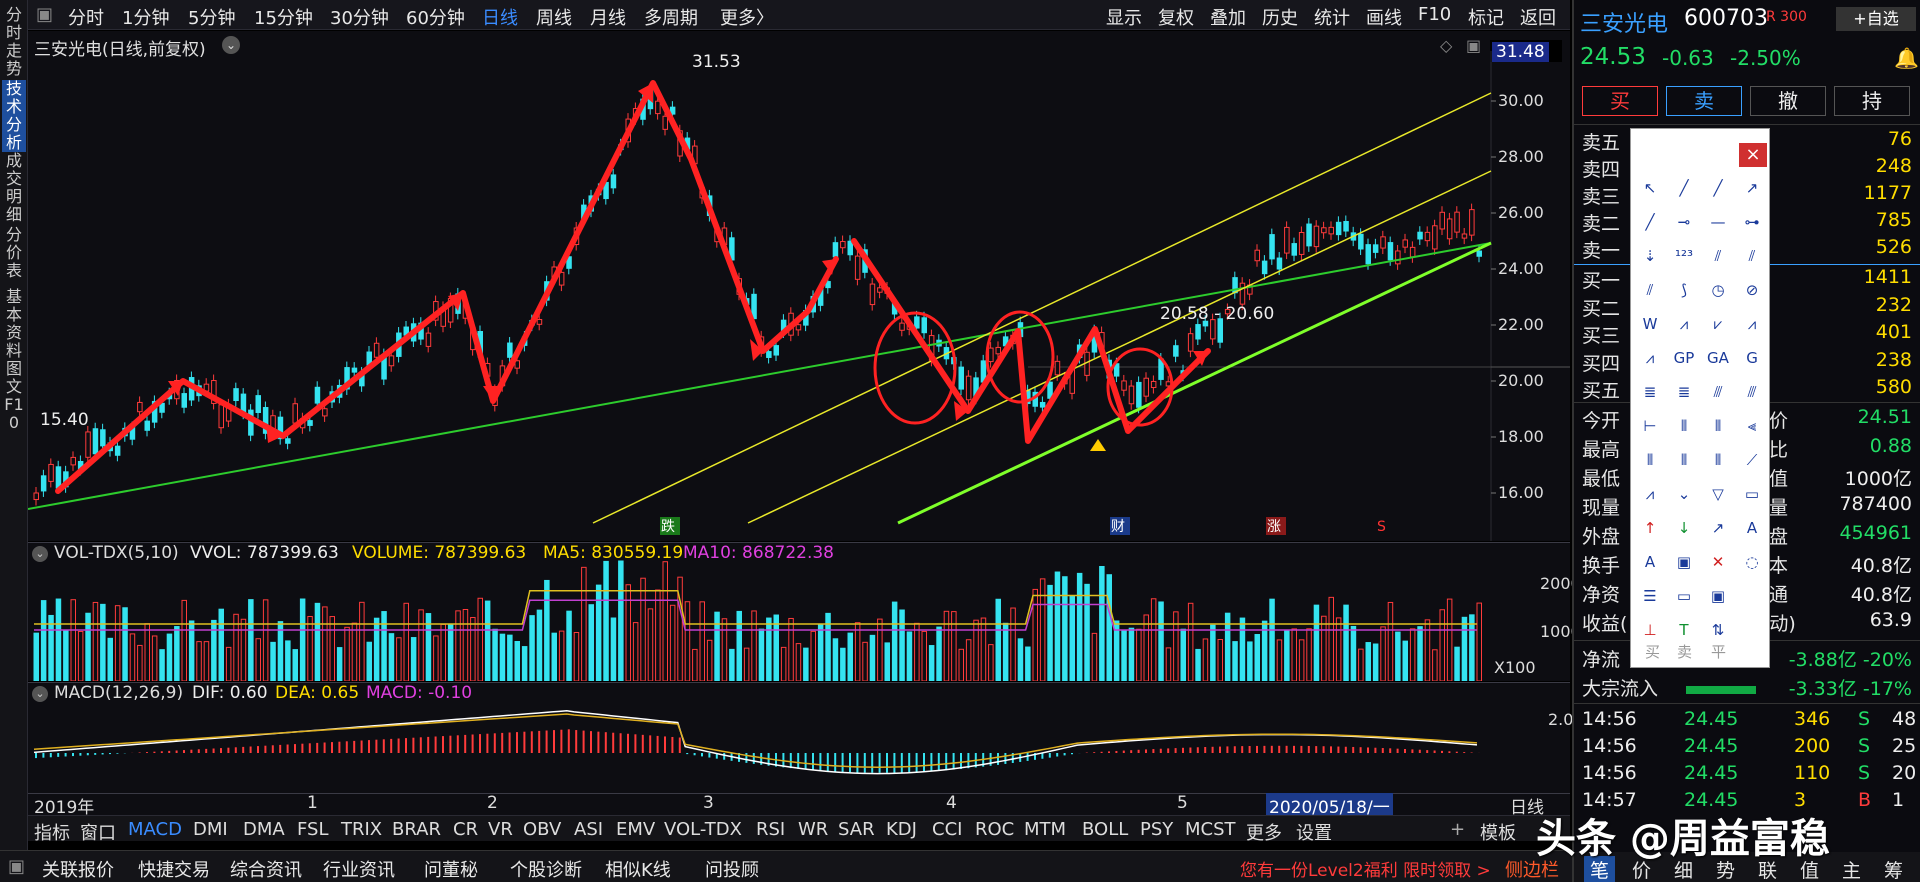 The image size is (1920, 882). Describe the element at coordinates (1498, 832) in the screenshot. I see `template-button: 模板` at that location.